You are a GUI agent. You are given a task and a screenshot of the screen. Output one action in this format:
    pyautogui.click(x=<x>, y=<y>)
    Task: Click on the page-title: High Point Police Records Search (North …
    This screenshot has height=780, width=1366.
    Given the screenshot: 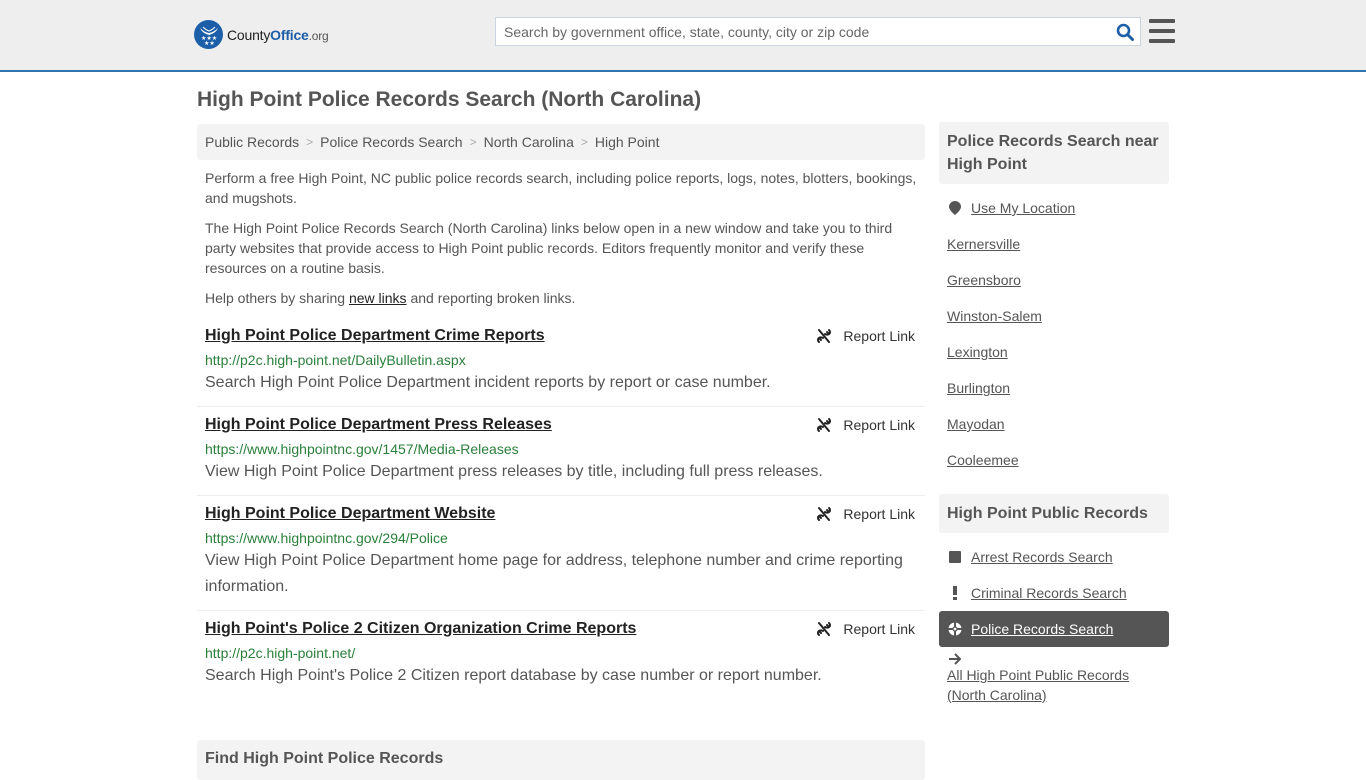 What is the action you would take?
    pyautogui.click(x=449, y=99)
    